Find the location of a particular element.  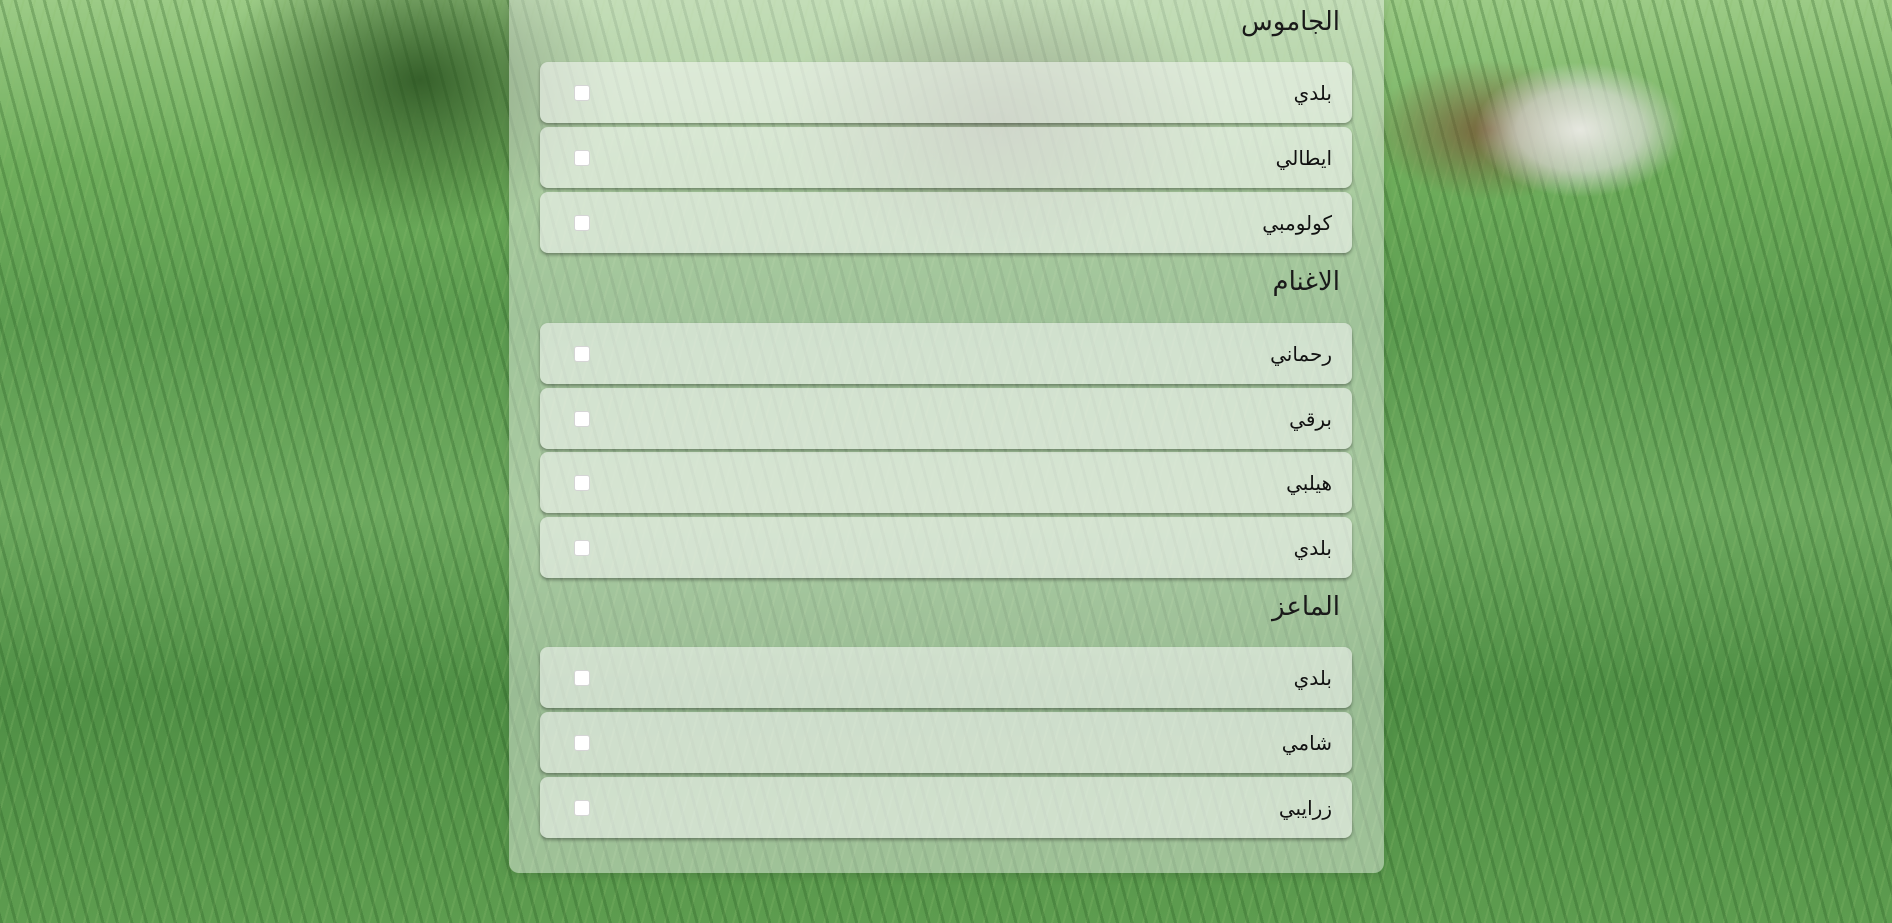

option-goat-shami: شامي is located at coordinates (946, 742).